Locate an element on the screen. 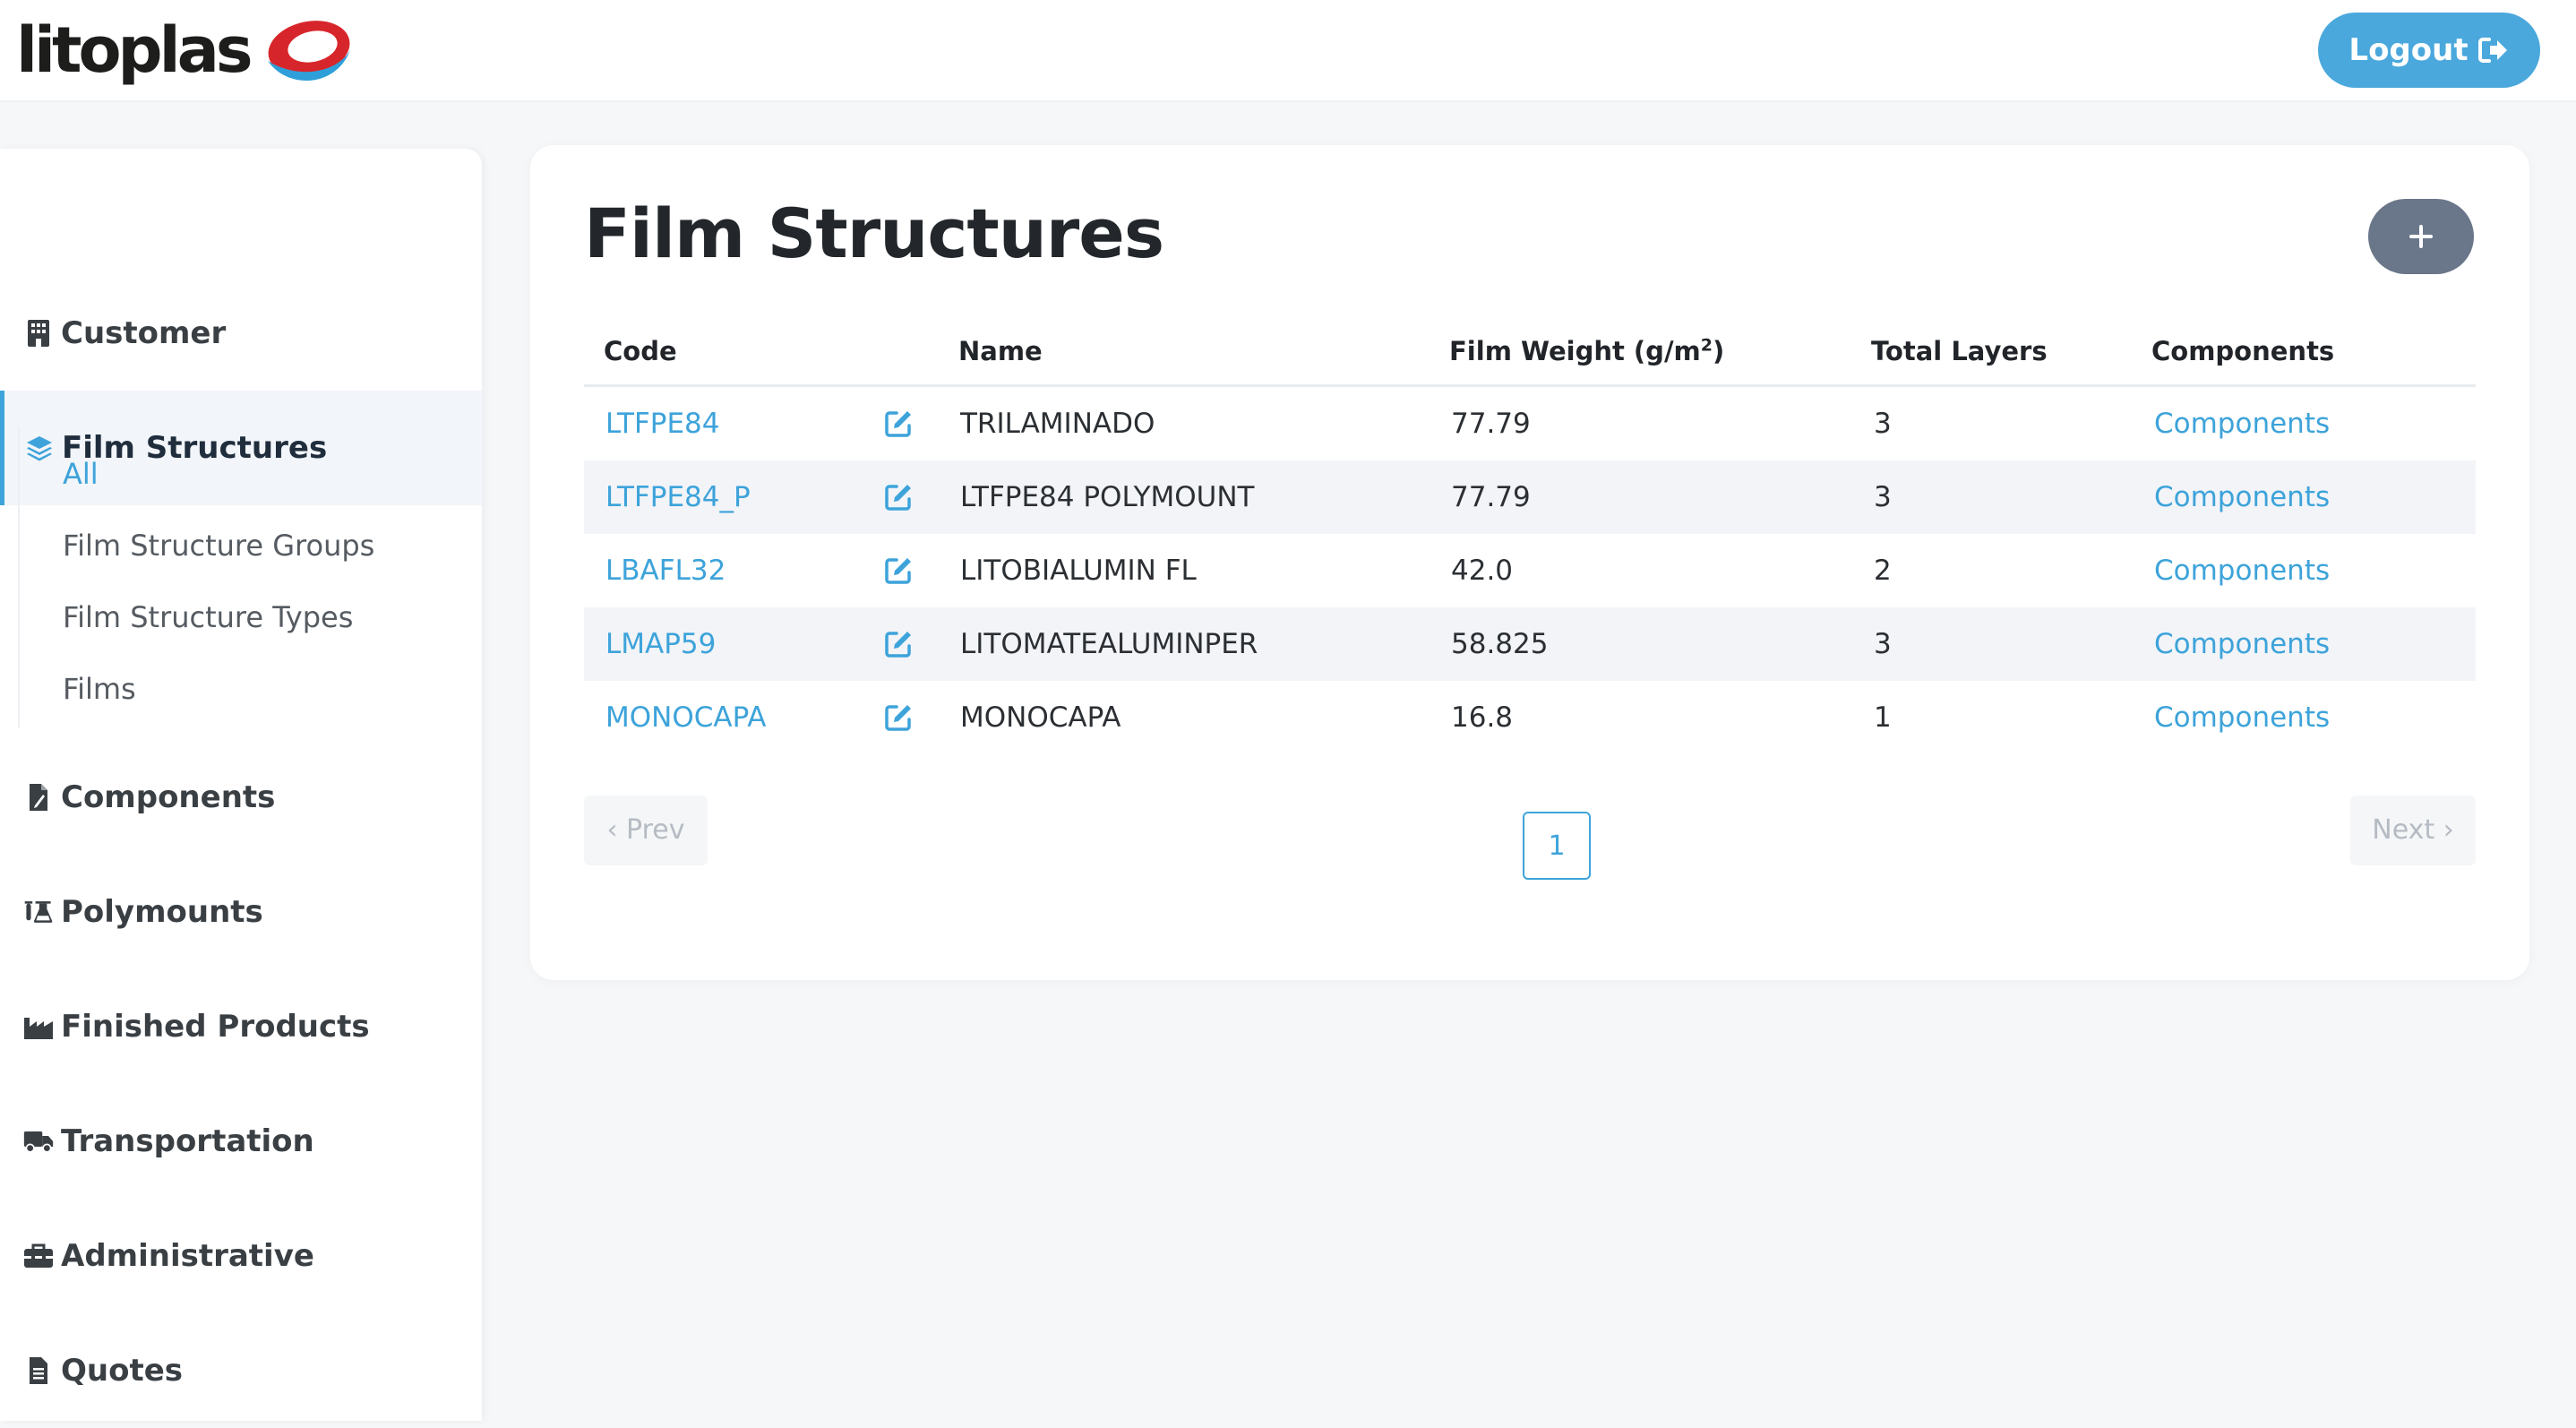 Image resolution: width=2576 pixels, height=1428 pixels. sign-out-icon is located at coordinates (2492, 50).